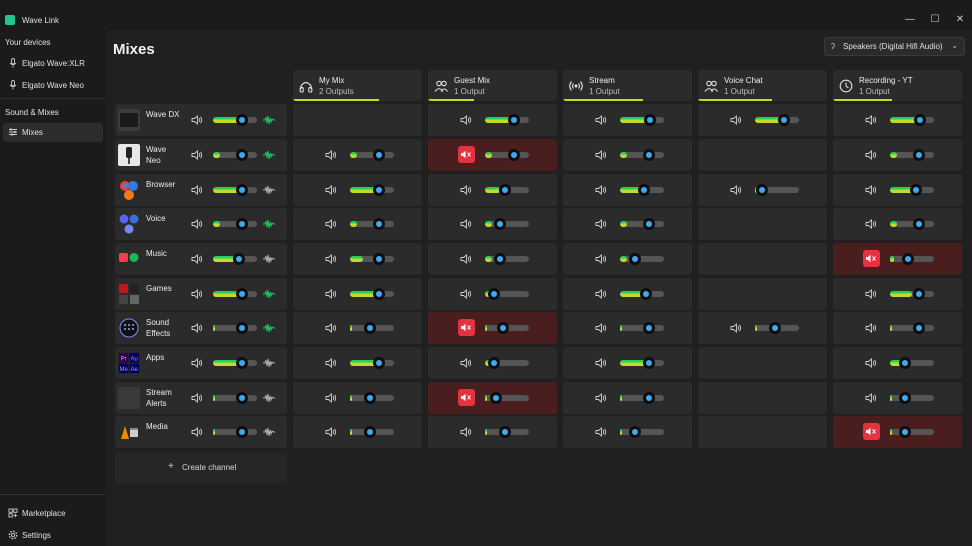  I want to click on maximize-button: ☐, so click(935, 20).